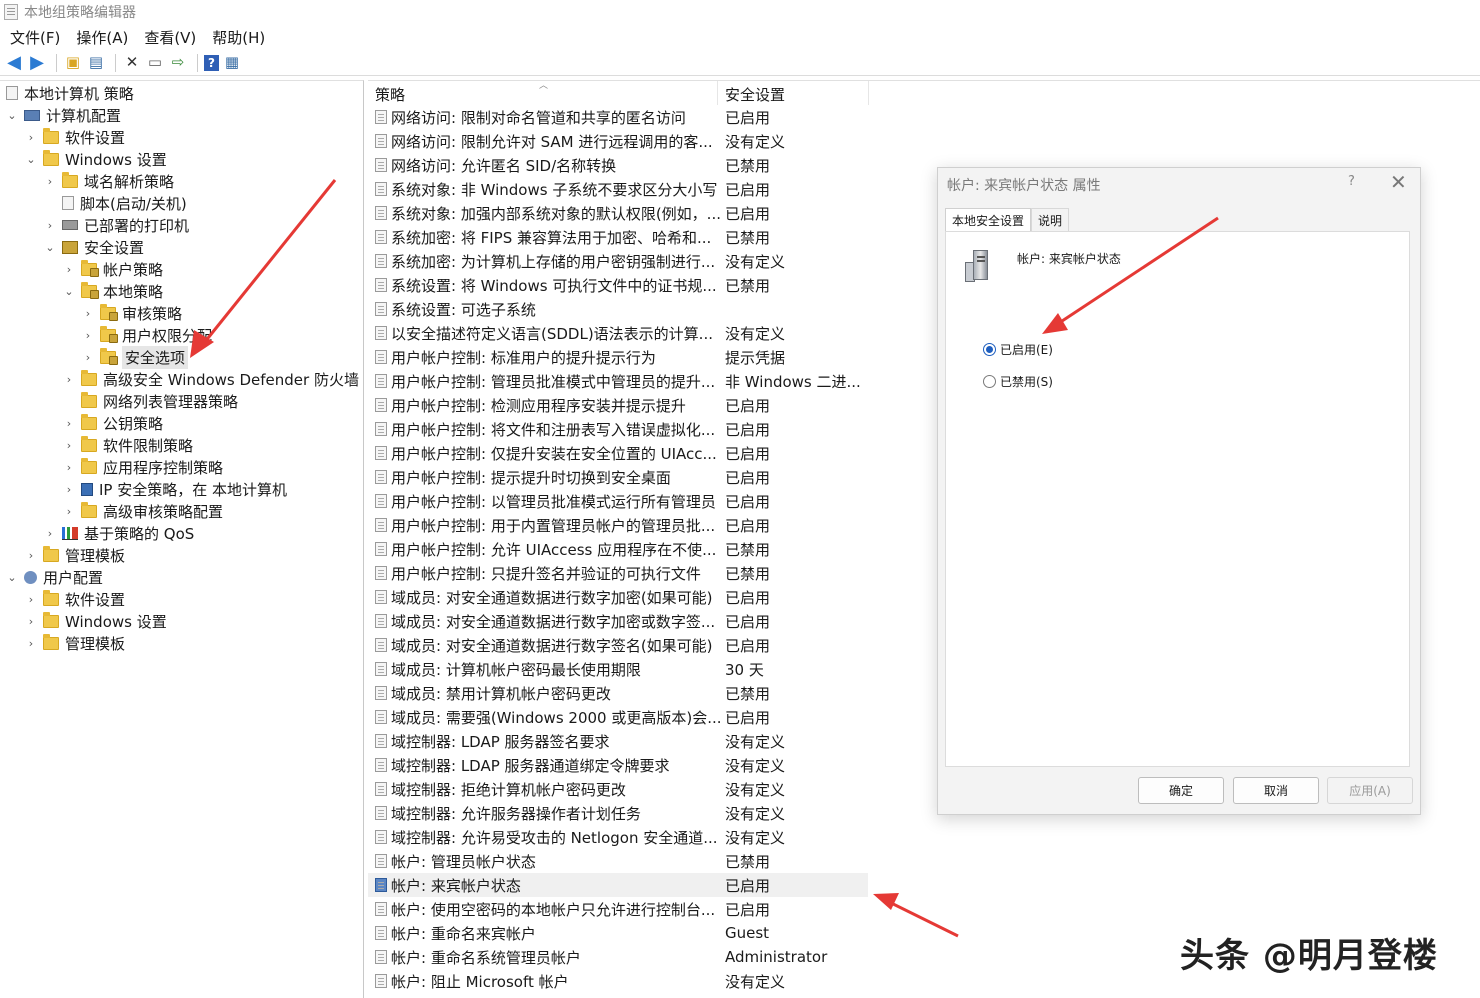  I want to click on tree-node: ›软件限制策略, so click(128, 445).